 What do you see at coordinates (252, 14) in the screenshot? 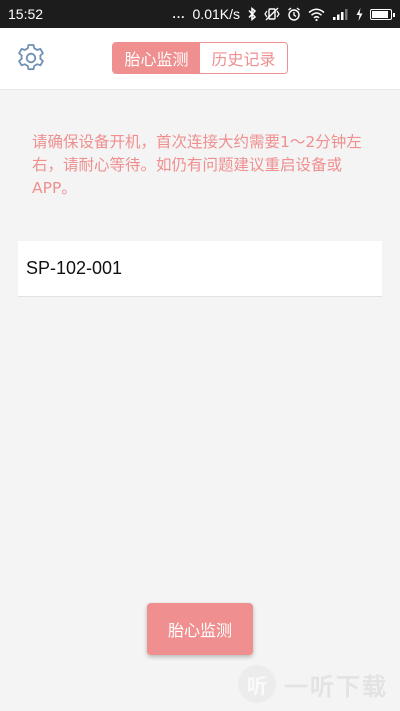
I see `bluetooth-icon` at bounding box center [252, 14].